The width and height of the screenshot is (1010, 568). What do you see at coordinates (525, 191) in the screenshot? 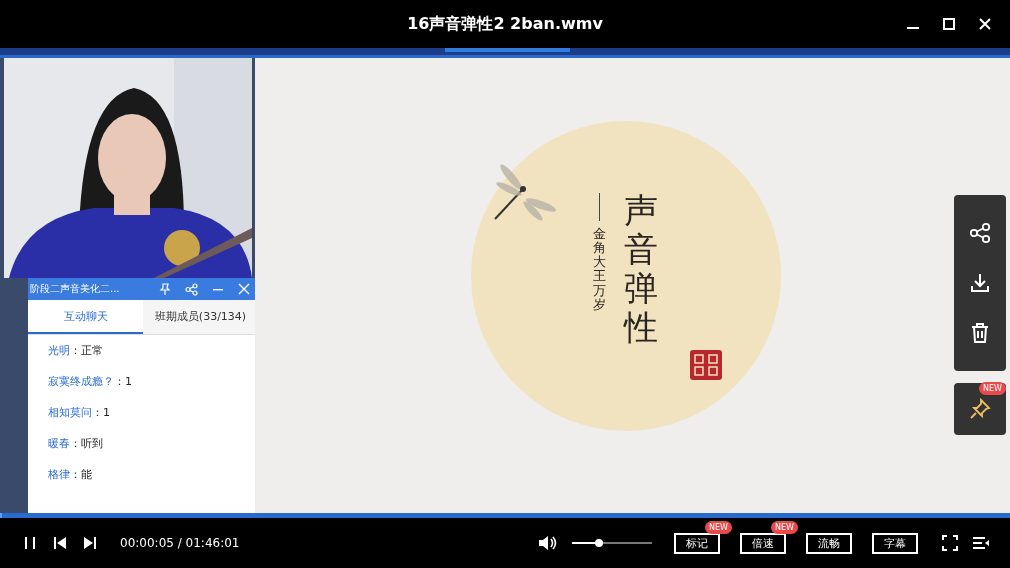
I see `dragonfly-drawing` at bounding box center [525, 191].